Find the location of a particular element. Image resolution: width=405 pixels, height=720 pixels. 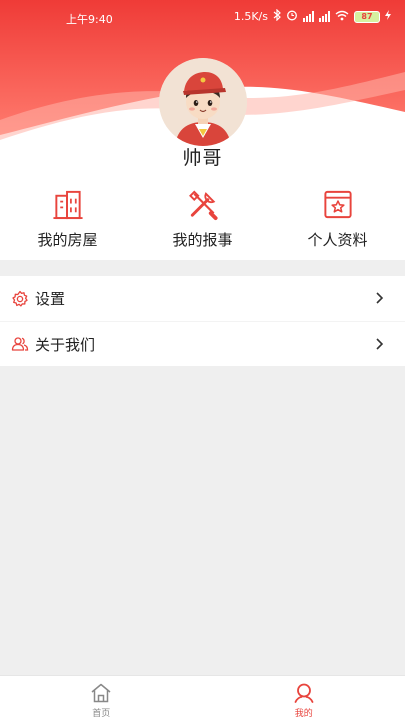

avatar-cartoon-boy-icon is located at coordinates (203, 102).